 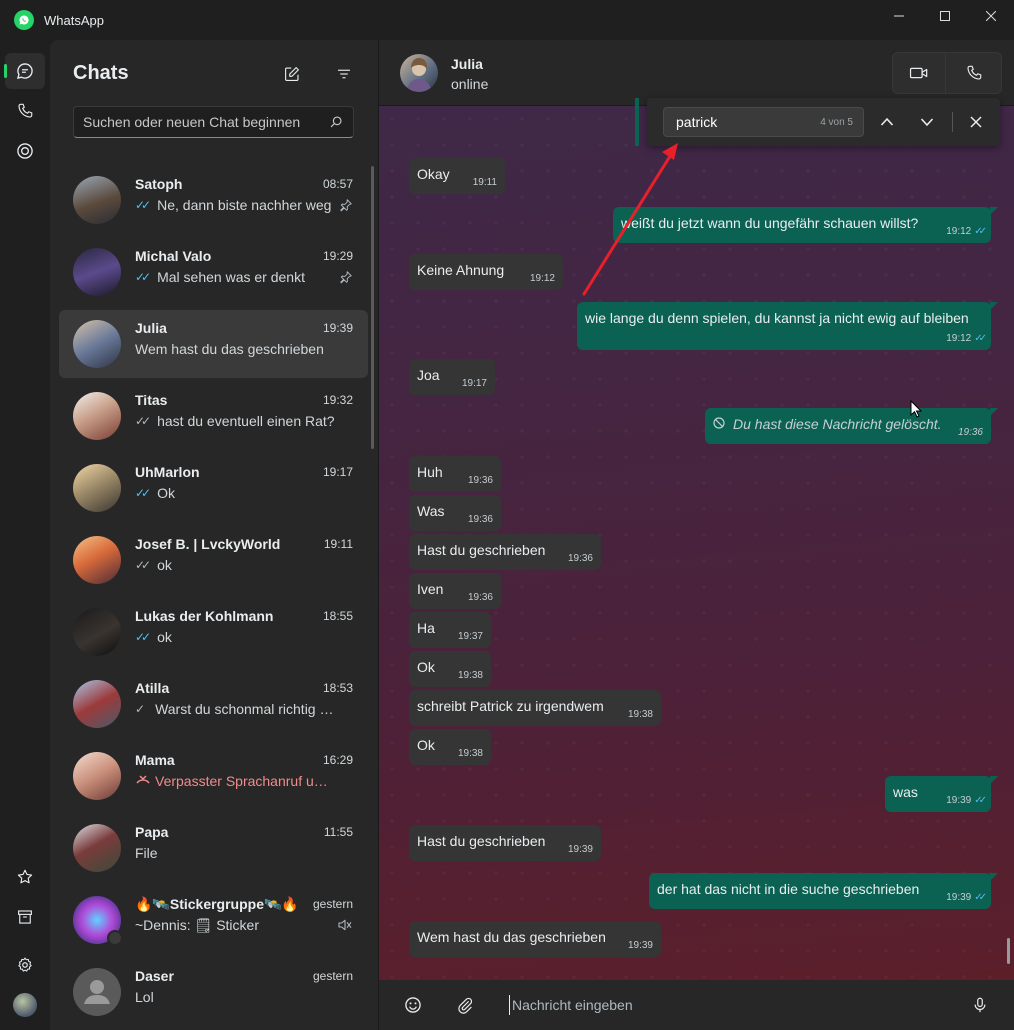 What do you see at coordinates (203, 122) in the screenshot?
I see `chat-search-input` at bounding box center [203, 122].